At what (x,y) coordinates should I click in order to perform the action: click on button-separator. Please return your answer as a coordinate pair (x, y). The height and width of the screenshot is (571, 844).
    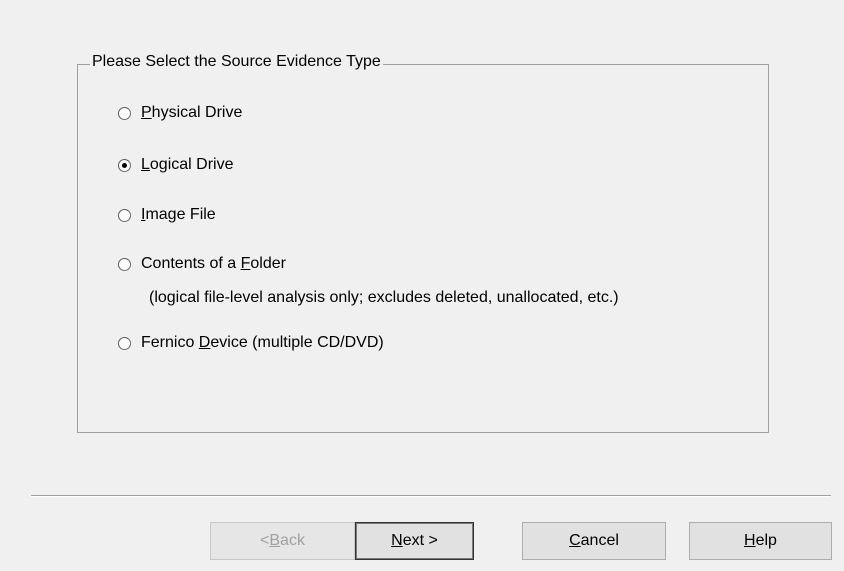
    Looking at the image, I should click on (431, 496).